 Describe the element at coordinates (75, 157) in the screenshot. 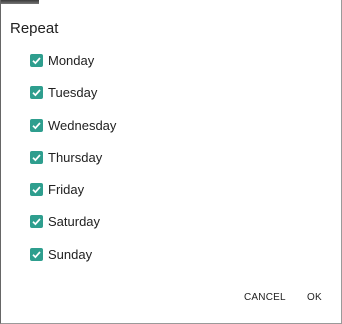

I see `option-label: Thursday` at that location.